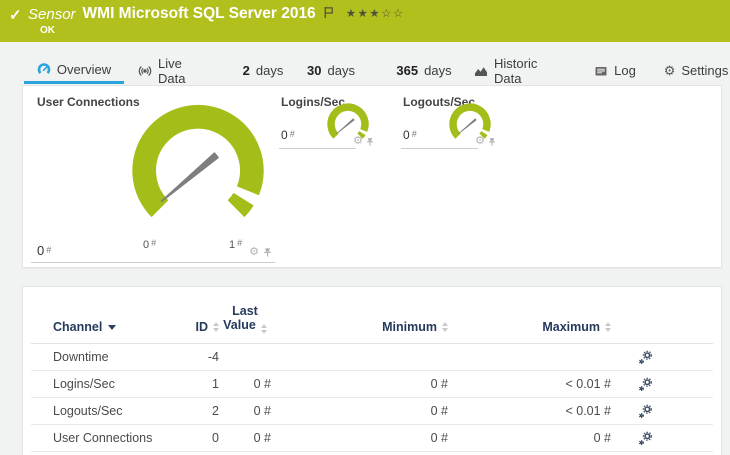 The image size is (730, 455). I want to click on favorite-flag-icon, so click(328, 12).